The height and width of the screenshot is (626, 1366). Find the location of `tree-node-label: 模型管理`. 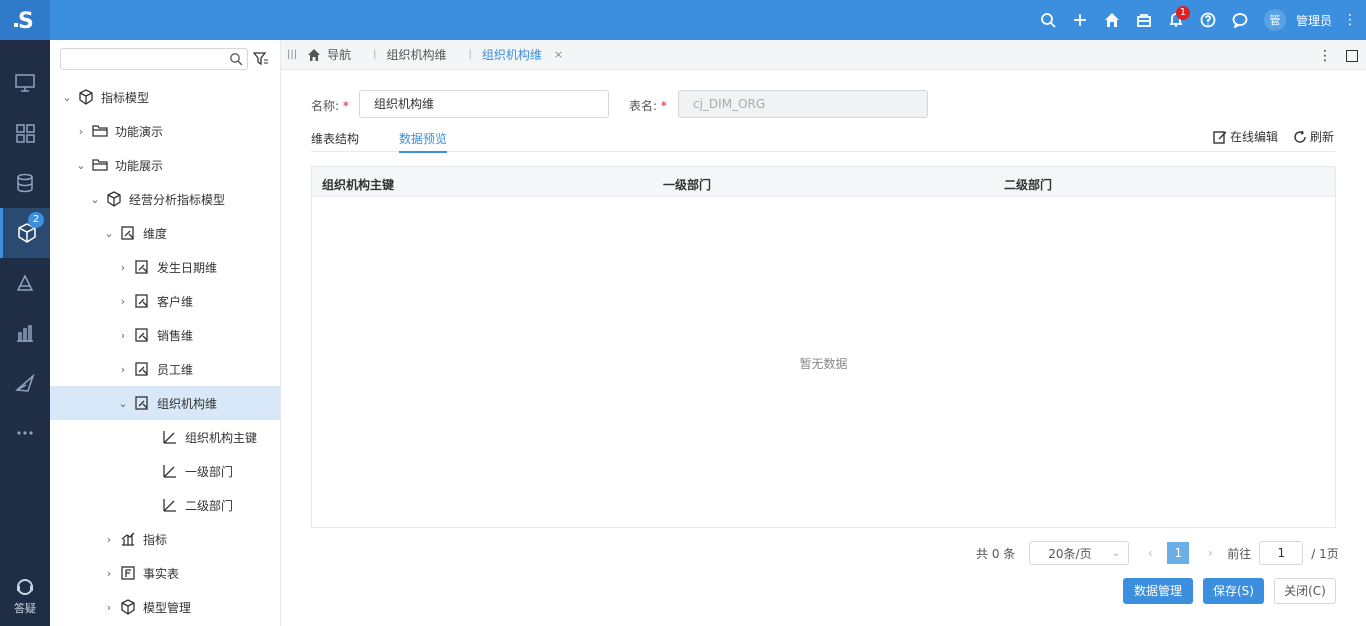

tree-node-label: 模型管理 is located at coordinates (167, 607).